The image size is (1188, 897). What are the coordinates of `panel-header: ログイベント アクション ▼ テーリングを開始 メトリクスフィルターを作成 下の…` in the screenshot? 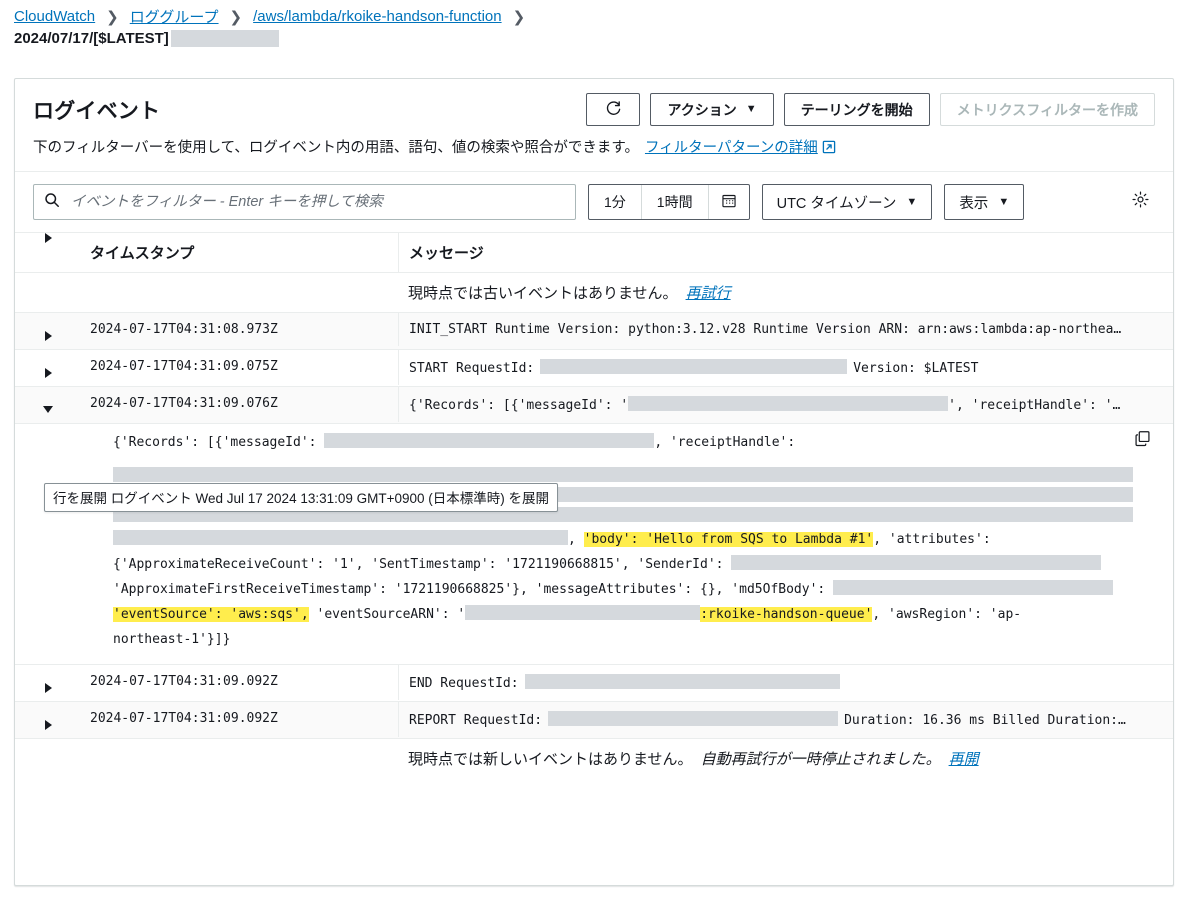 It's located at (594, 118).